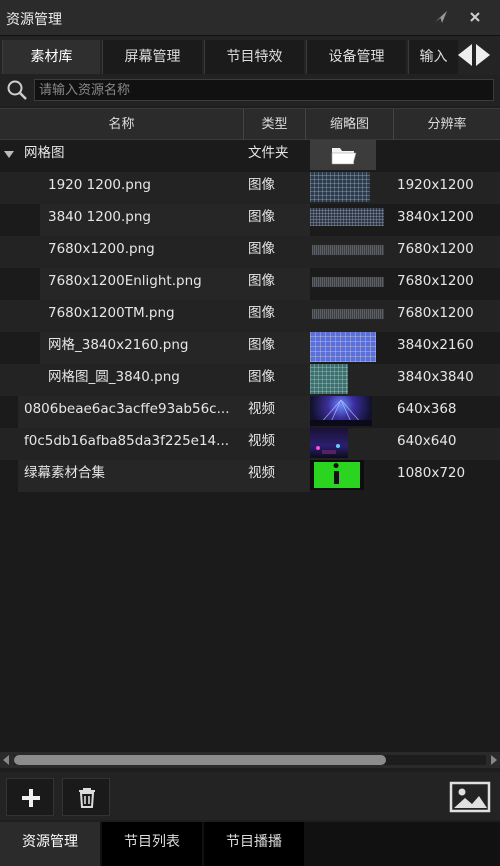 The width and height of the screenshot is (500, 866). What do you see at coordinates (250, 18) in the screenshot?
I see `title-bar: 资源管理` at bounding box center [250, 18].